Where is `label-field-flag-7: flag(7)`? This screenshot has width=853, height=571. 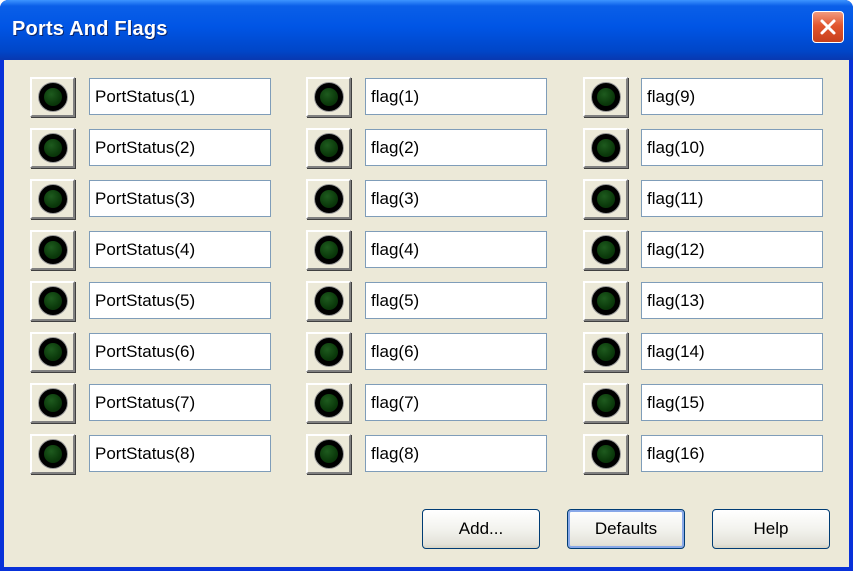 label-field-flag-7: flag(7) is located at coordinates (456, 402).